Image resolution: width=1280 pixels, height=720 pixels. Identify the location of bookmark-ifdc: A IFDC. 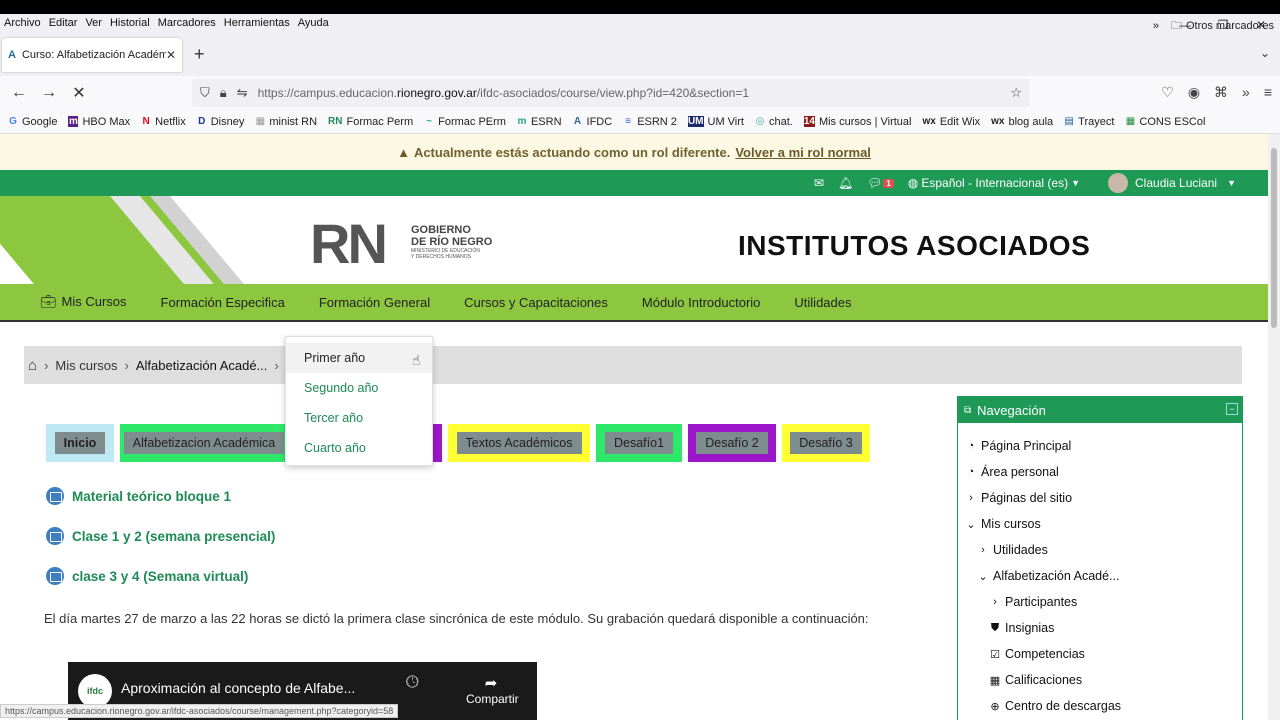
(592, 122).